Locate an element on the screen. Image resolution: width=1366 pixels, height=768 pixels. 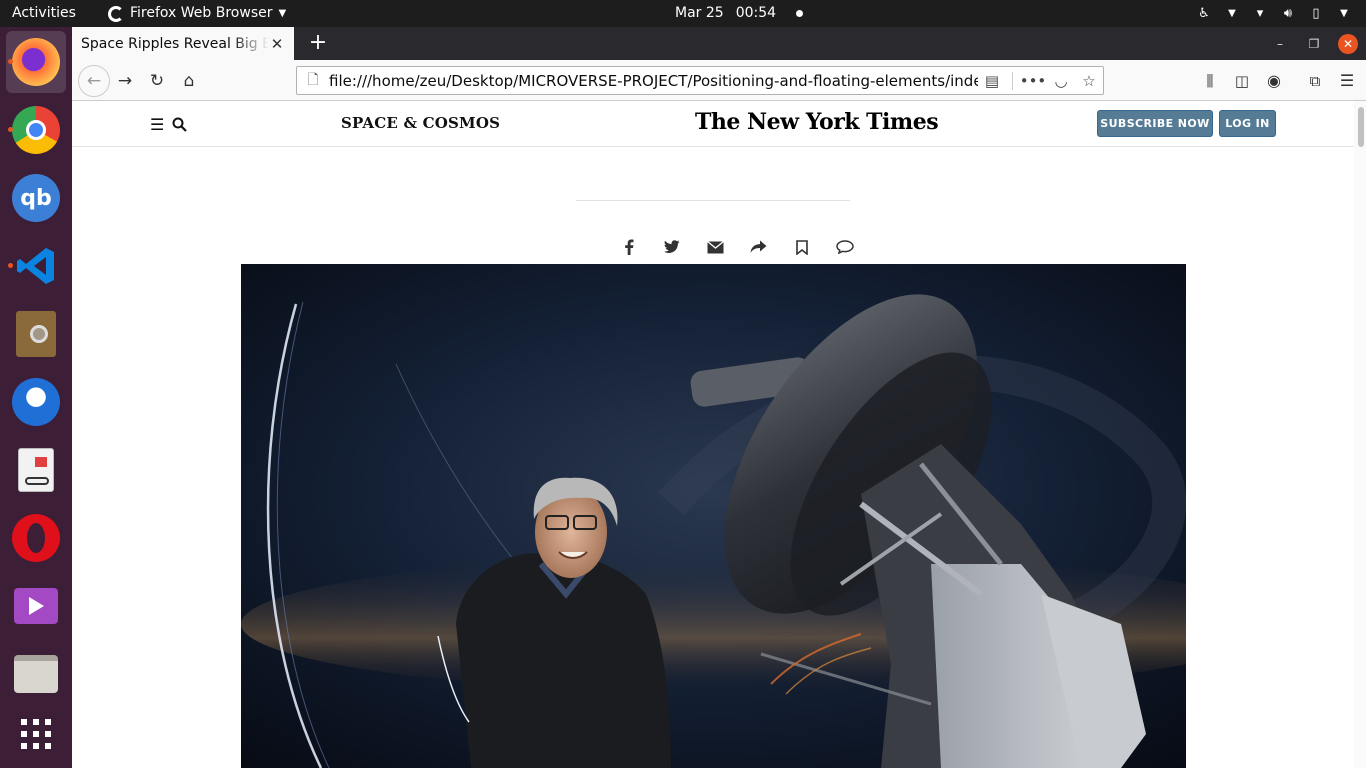
back-button: ← is located at coordinates (94, 81).